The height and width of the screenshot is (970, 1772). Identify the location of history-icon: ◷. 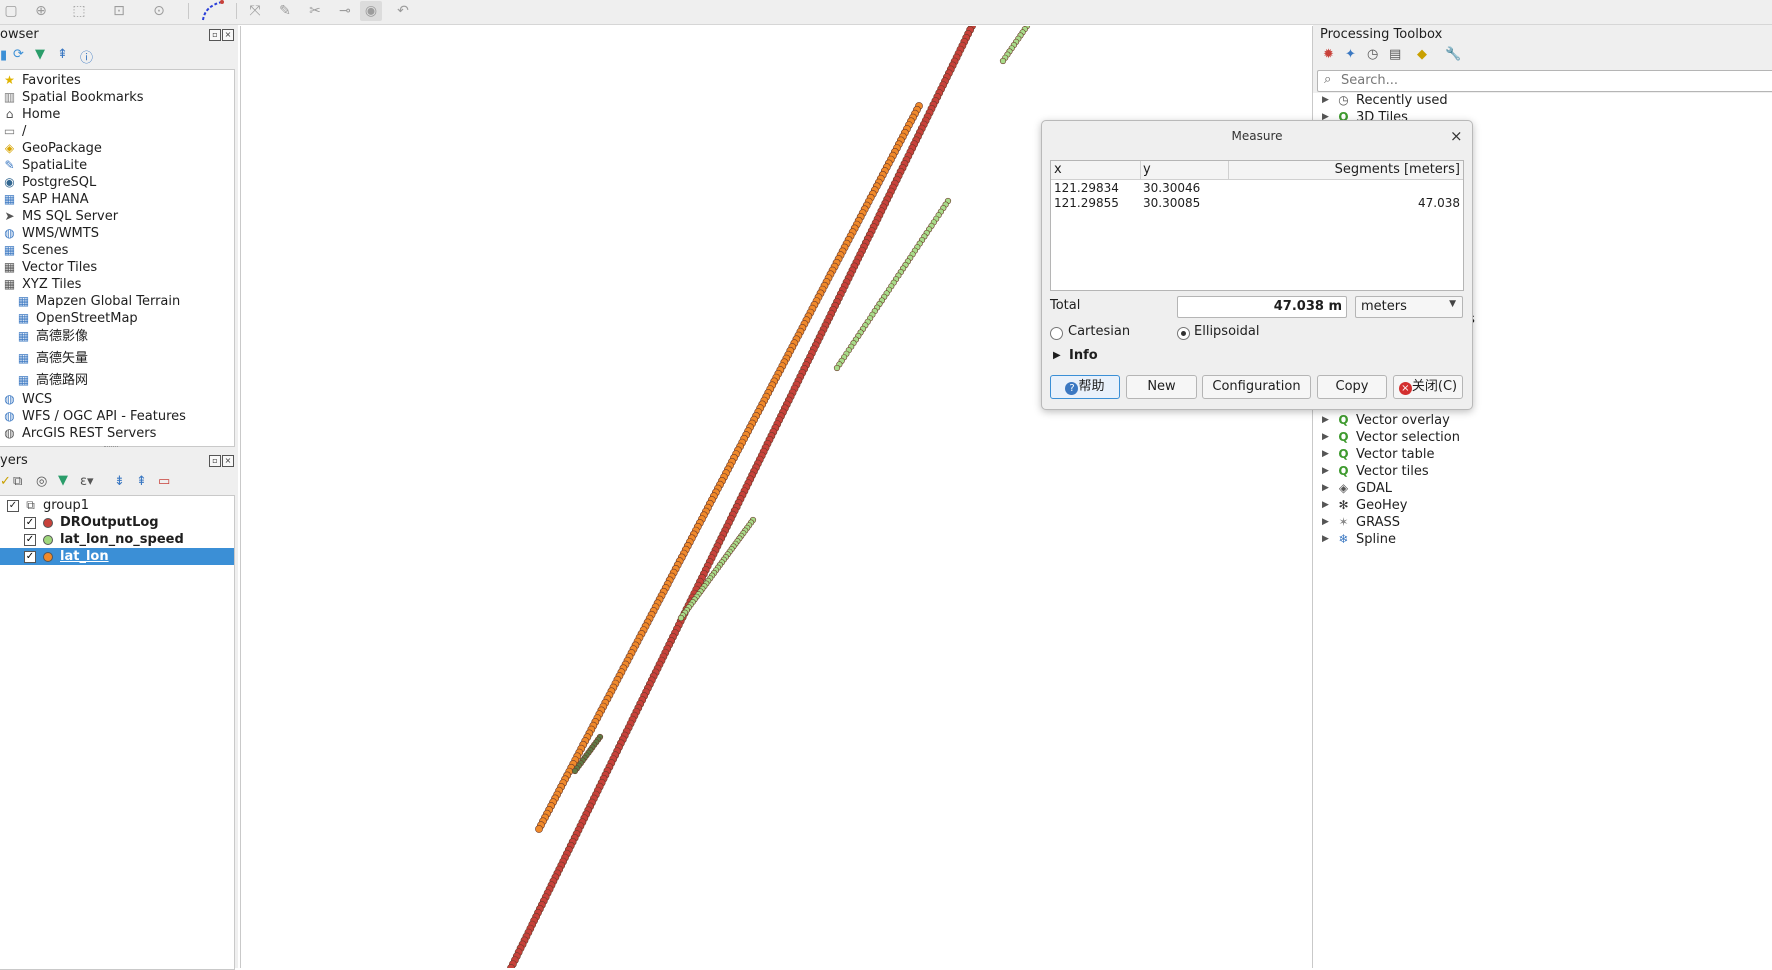
(1372, 54).